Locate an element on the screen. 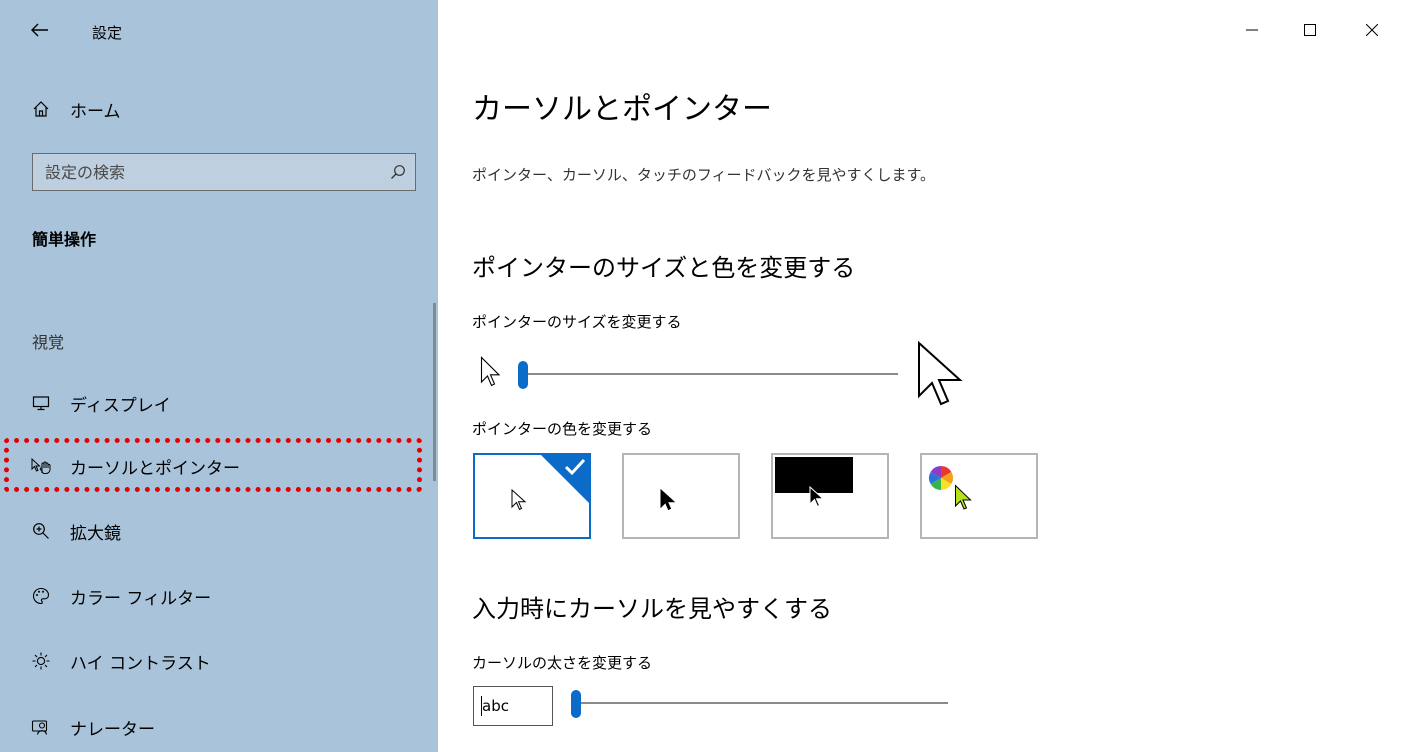 The width and height of the screenshot is (1408, 752). sidebar-item-narrator: ナレーター is located at coordinates (219, 727).